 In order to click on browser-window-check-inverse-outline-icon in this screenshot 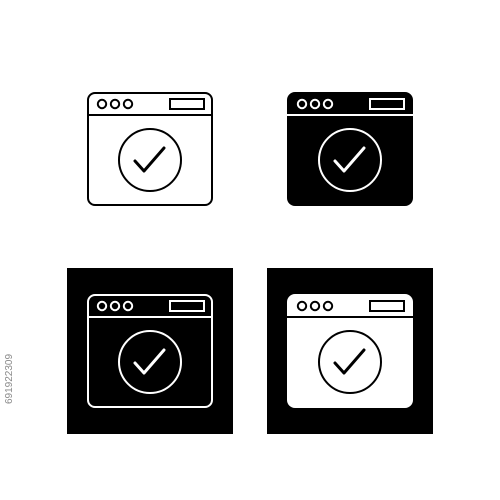, I will do `click(150, 351)`.